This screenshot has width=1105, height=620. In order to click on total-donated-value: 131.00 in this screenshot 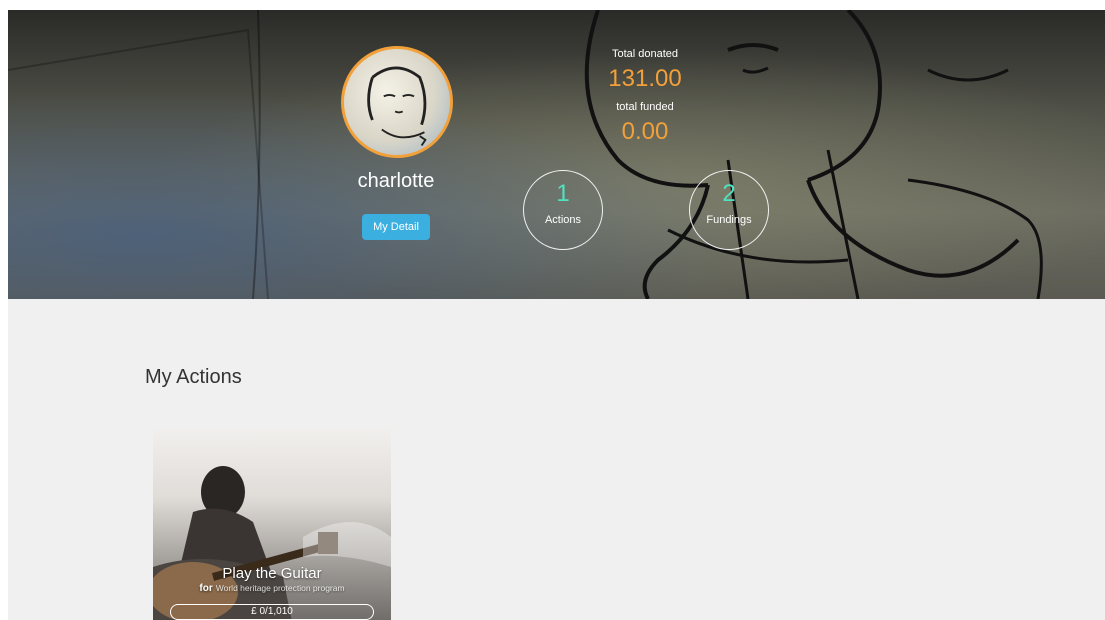, I will do `click(645, 78)`.